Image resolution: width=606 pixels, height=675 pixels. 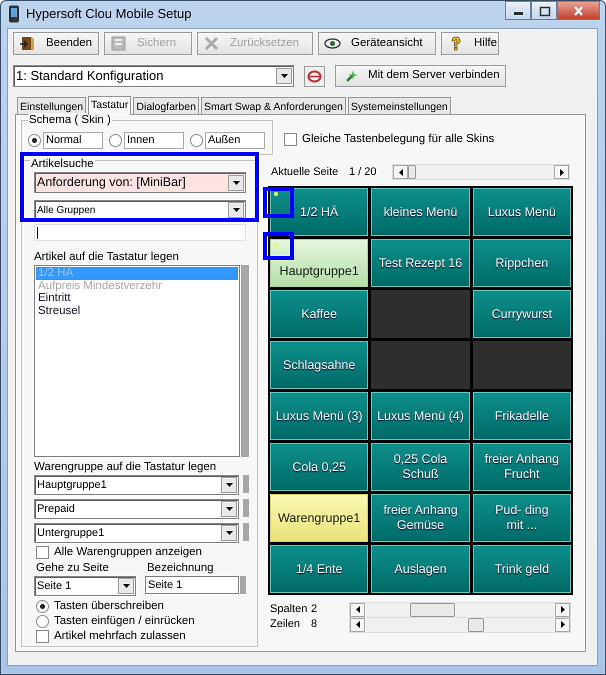 I want to click on checkbox-label: Artikel mehrfach zulassen, so click(x=120, y=636).